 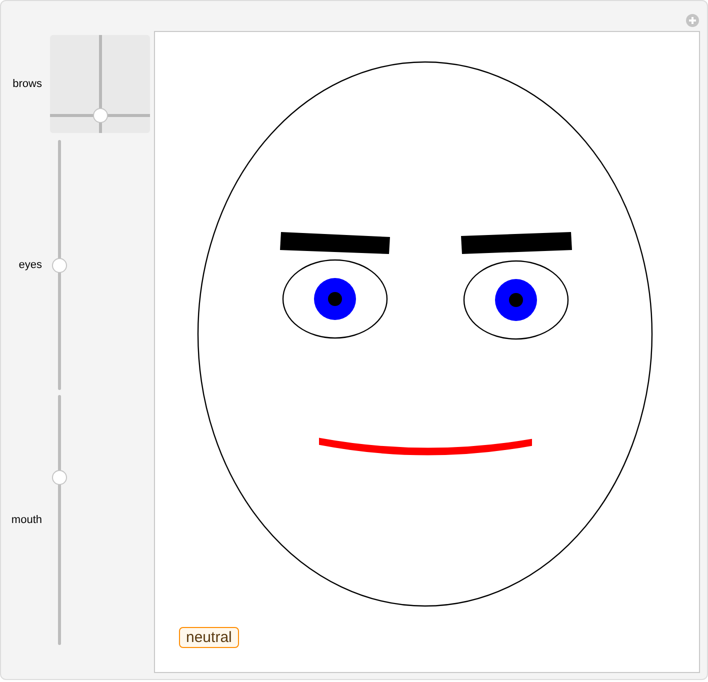 What do you see at coordinates (100, 84) in the screenshot?
I see `slider-pad` at bounding box center [100, 84].